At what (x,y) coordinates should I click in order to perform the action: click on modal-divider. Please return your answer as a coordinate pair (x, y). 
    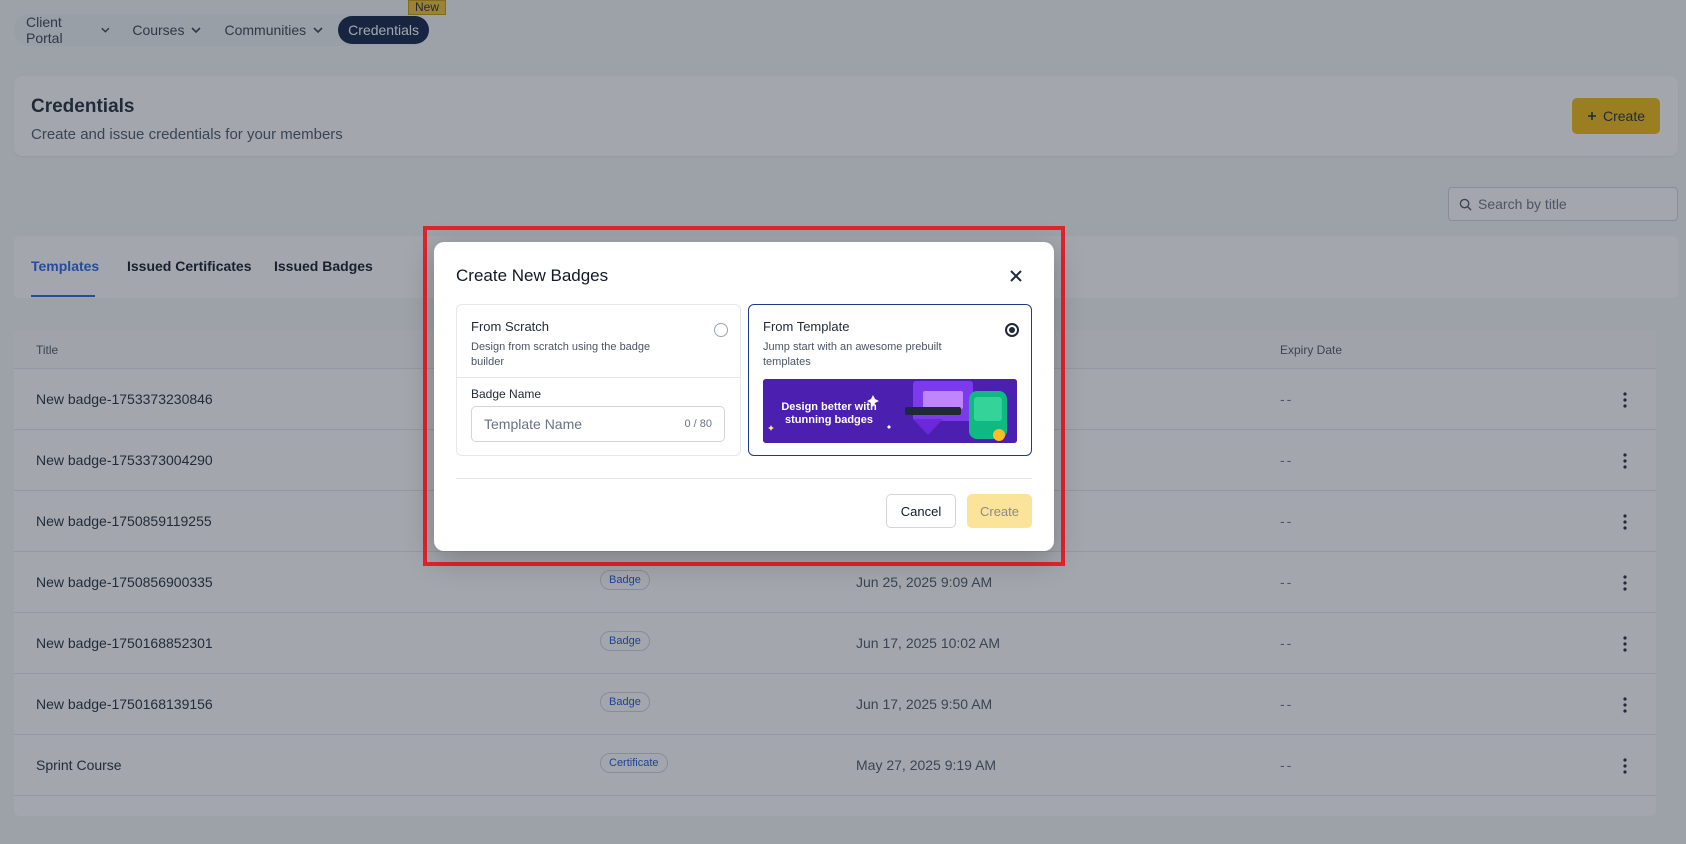
    Looking at the image, I should click on (744, 478).